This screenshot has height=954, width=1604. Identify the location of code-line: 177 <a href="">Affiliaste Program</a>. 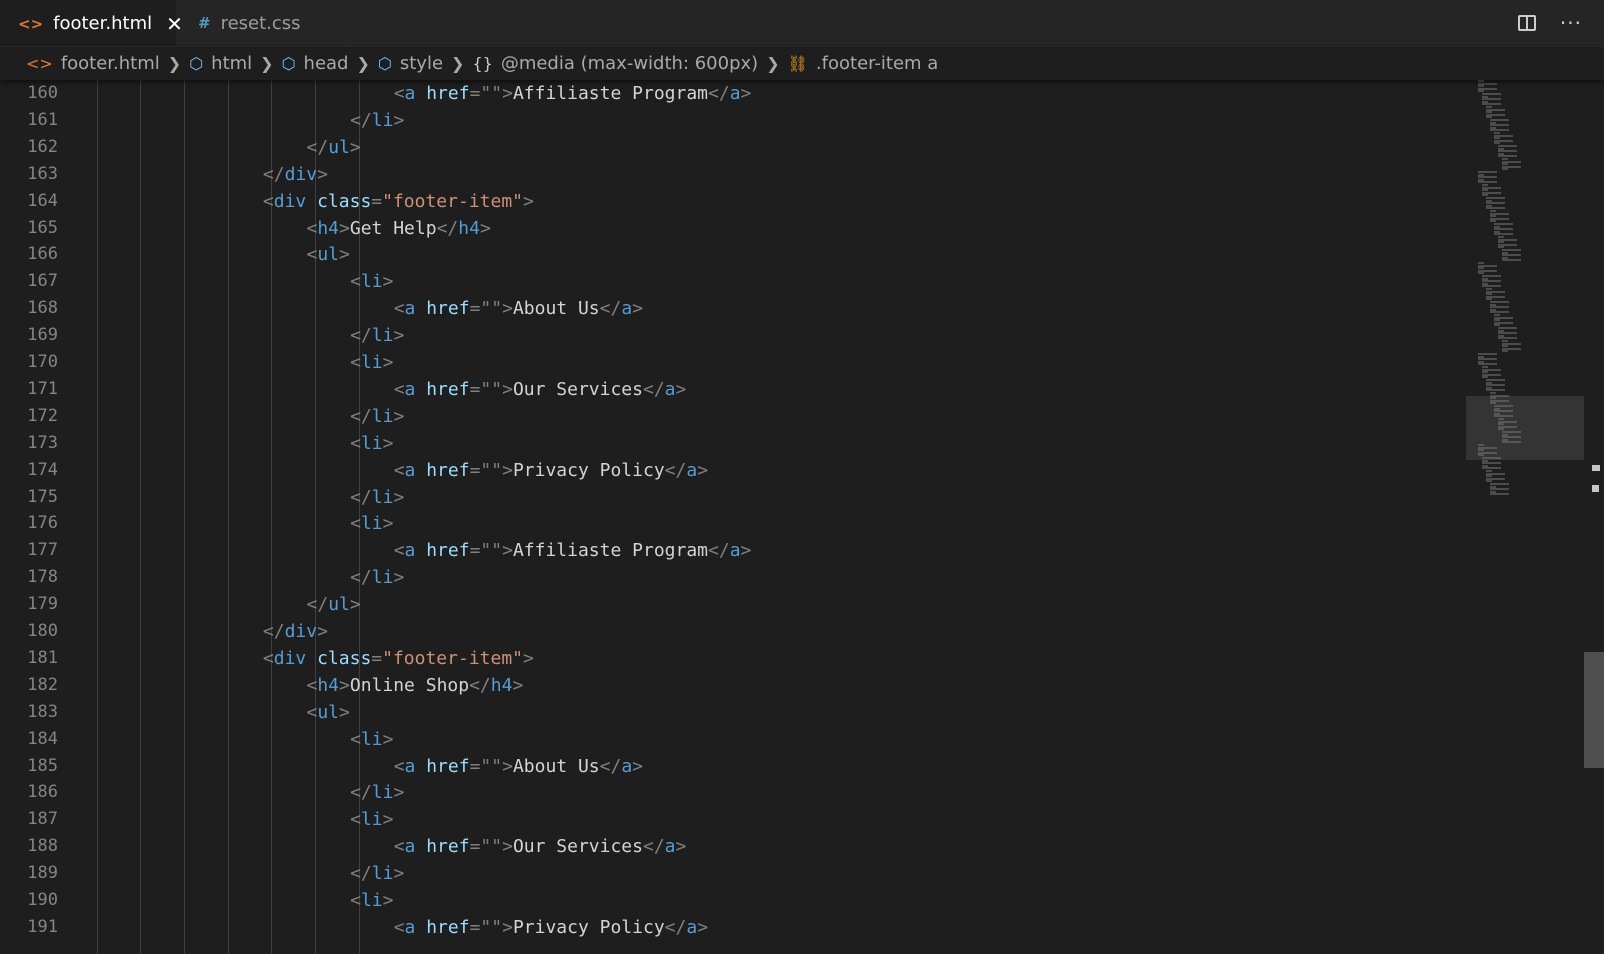
(730, 550).